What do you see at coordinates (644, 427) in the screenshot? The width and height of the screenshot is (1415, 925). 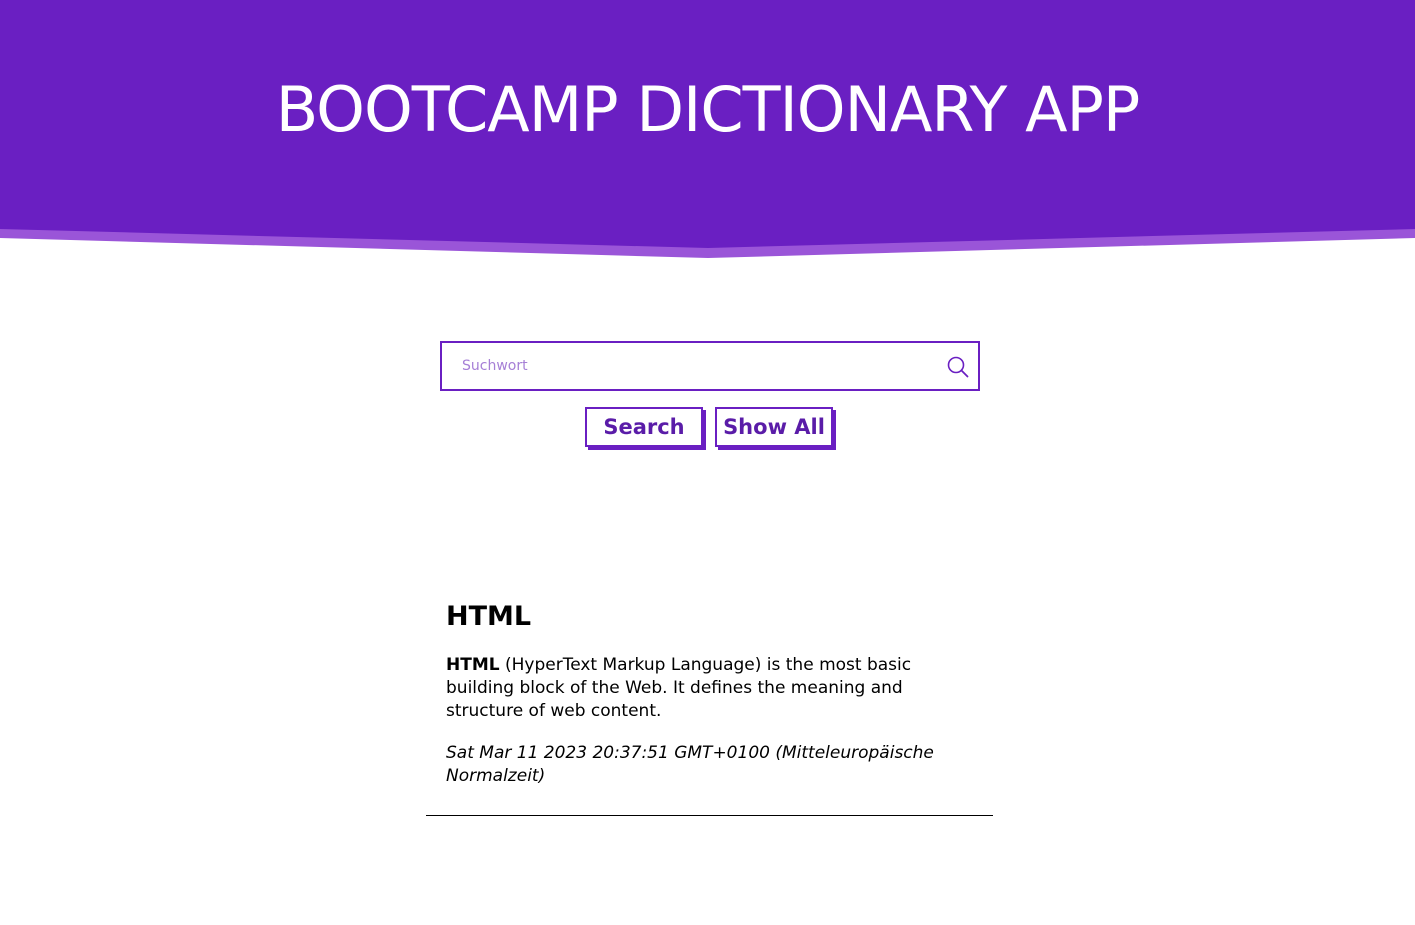 I see `search-button: Search` at bounding box center [644, 427].